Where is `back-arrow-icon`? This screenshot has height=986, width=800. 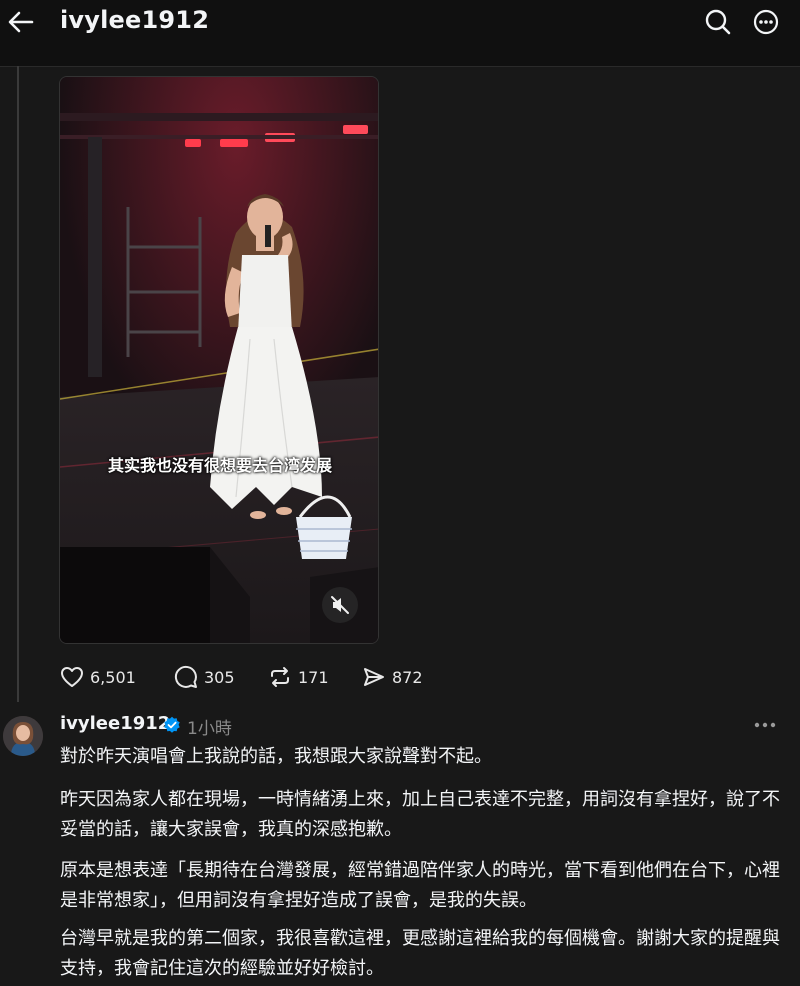
back-arrow-icon is located at coordinates (21, 22).